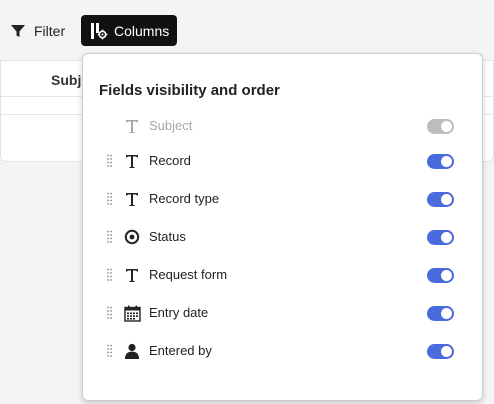  I want to click on person-icon, so click(132, 351).